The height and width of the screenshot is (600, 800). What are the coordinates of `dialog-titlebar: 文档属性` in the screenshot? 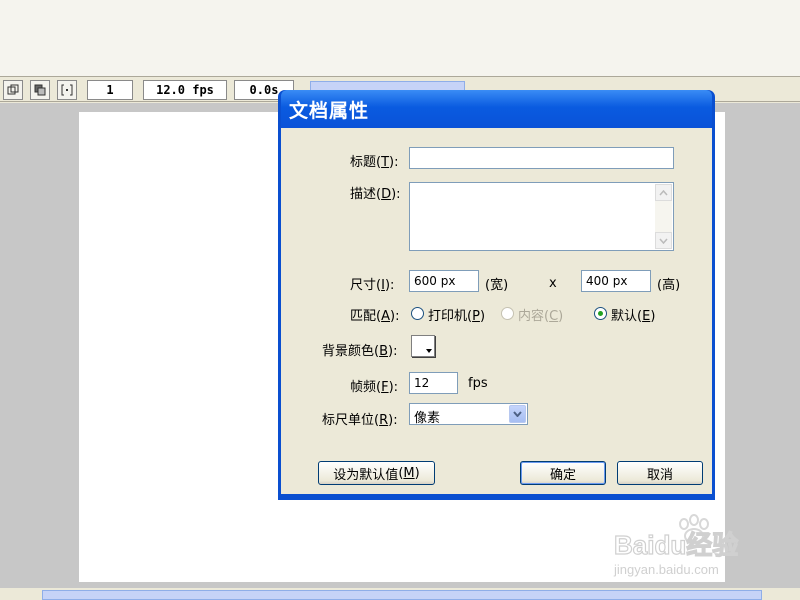 It's located at (496, 109).